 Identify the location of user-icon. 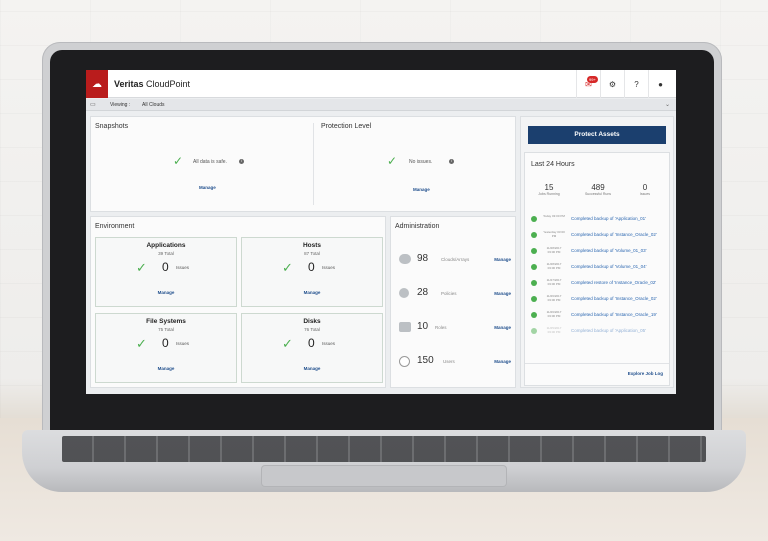
(404, 361).